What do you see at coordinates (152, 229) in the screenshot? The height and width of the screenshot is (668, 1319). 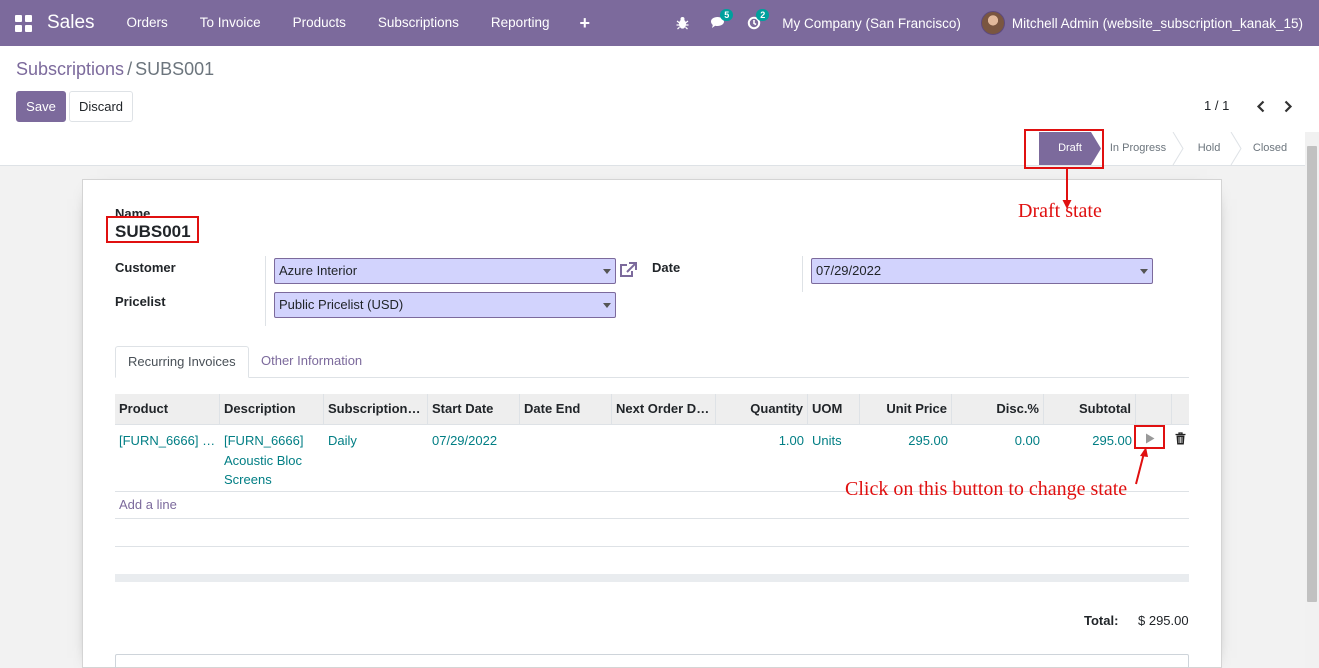 I see `annotation-name-box` at bounding box center [152, 229].